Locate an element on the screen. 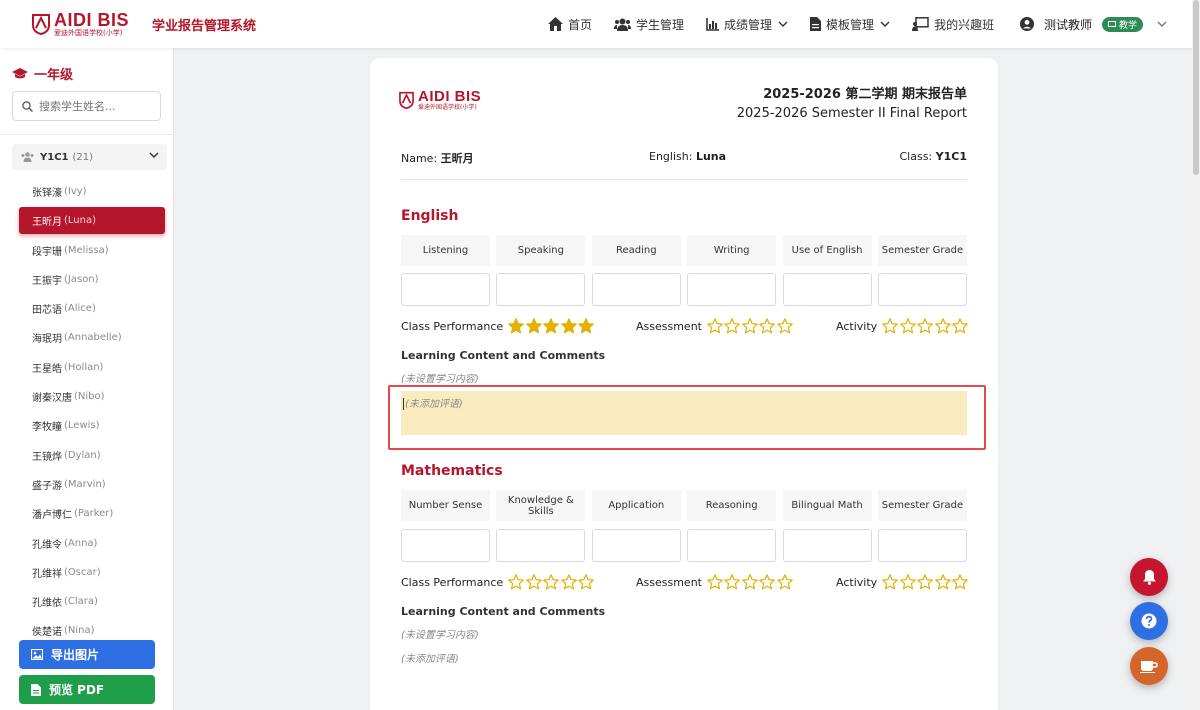 Image resolution: width=1200 pixels, height=710 pixels. user-menu: 测试教师 教学 is located at coordinates (1093, 24).